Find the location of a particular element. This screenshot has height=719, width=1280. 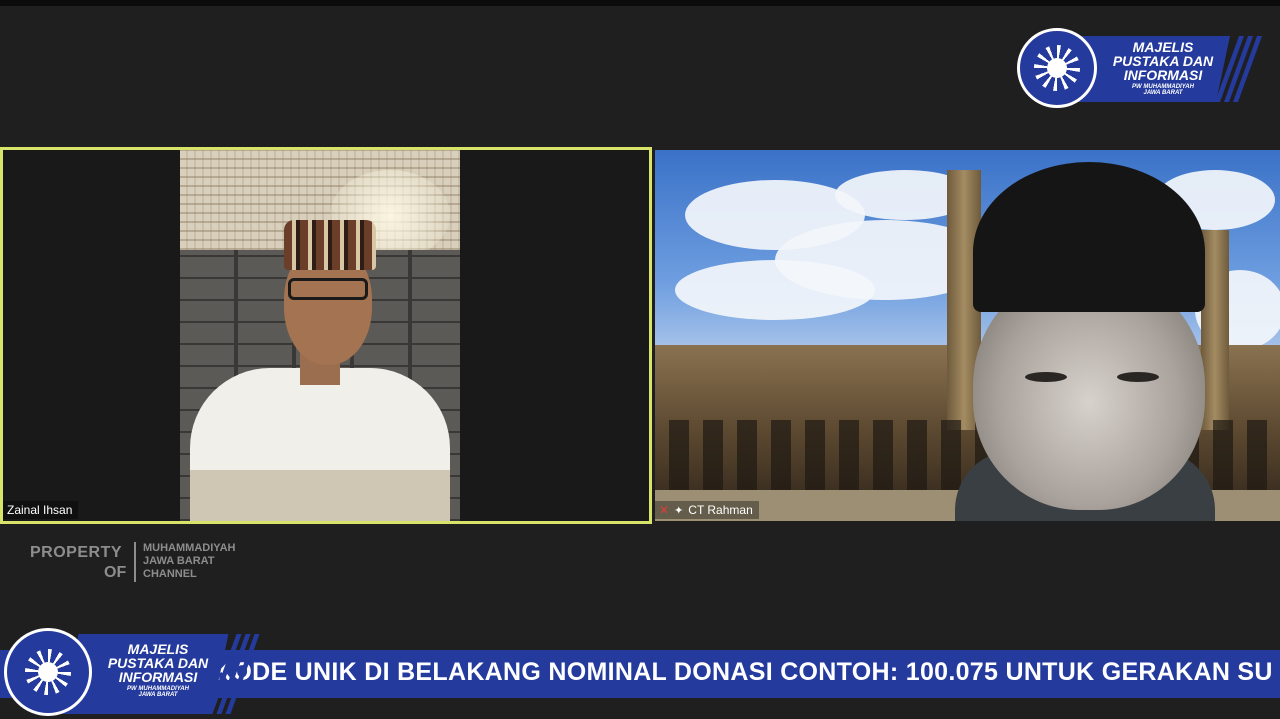

top-strip is located at coordinates (640, 3).